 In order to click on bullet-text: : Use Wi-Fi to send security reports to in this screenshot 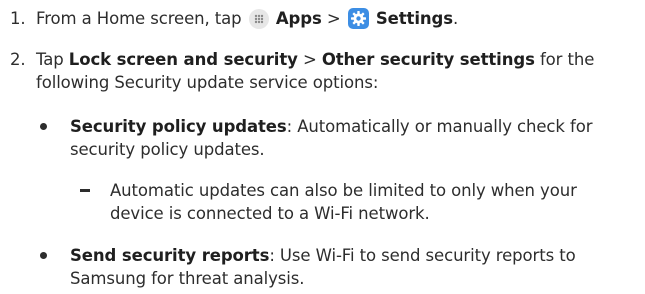, I will do `click(422, 255)`.